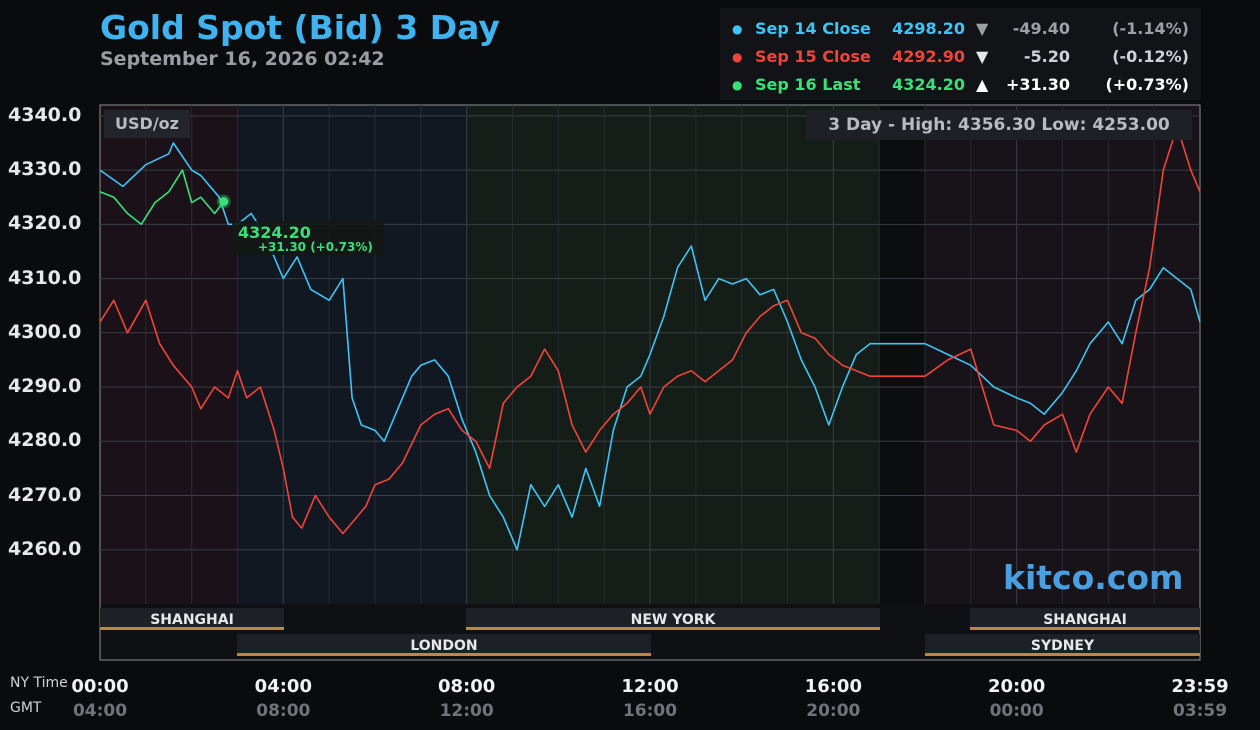 This screenshot has height=730, width=1260. Describe the element at coordinates (283, 711) in the screenshot. I see `x-tick-label-gmt: 08:00` at that location.